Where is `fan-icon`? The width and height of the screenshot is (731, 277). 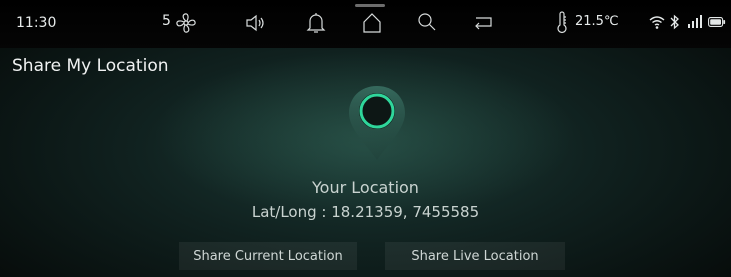
fan-icon is located at coordinates (186, 23).